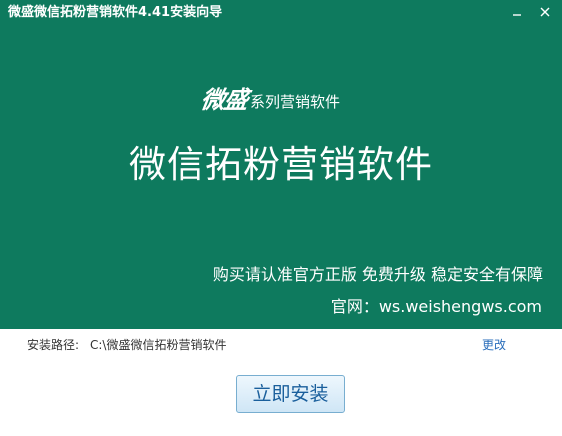  Describe the element at coordinates (158, 345) in the screenshot. I see `install-path-value: C:\微盛微信拓粉营销软件` at that location.